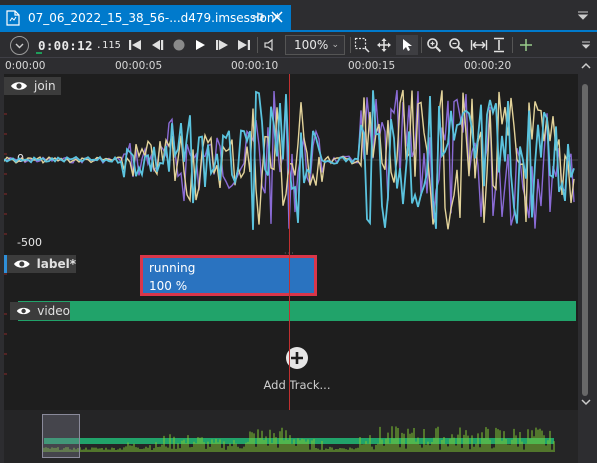 Image resolution: width=597 pixels, height=463 pixels. I want to click on tab-title: 07_06_2022_15_38_56-...d479.imsession*, so click(154, 17).